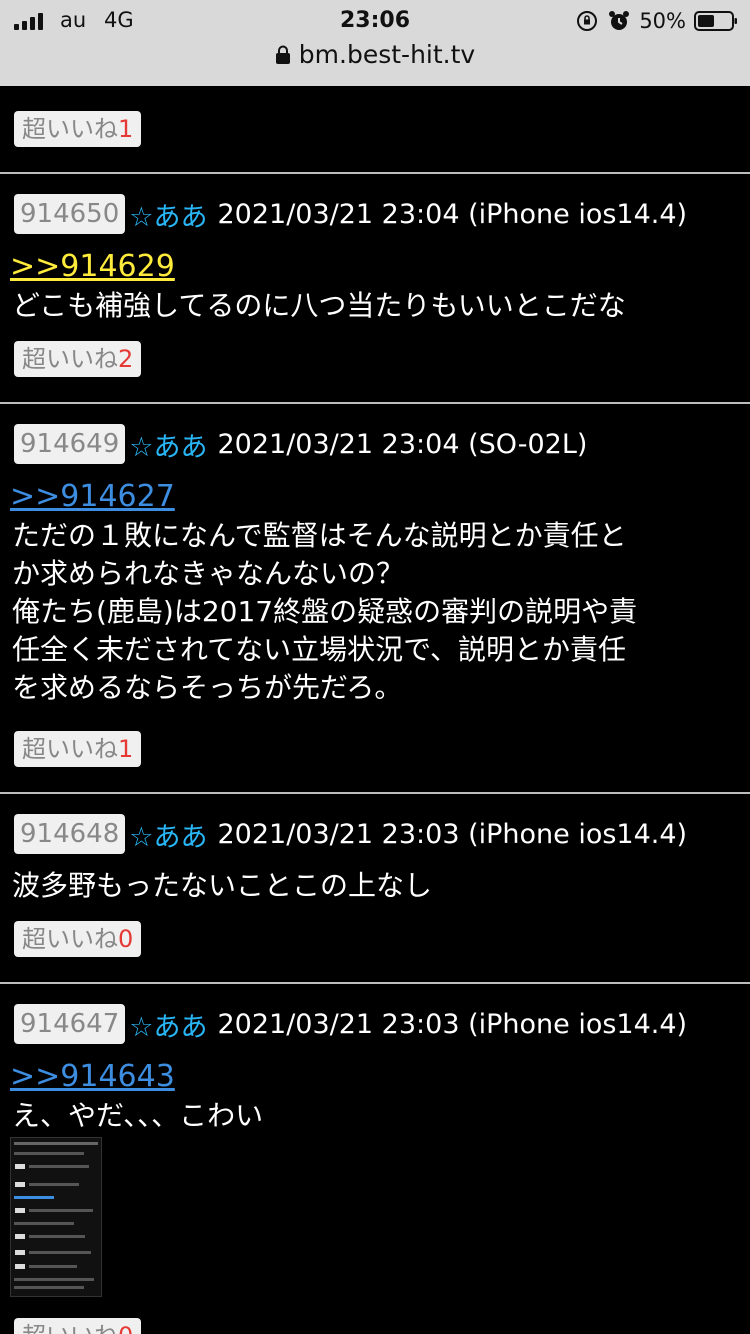  What do you see at coordinates (715, 21) in the screenshot?
I see `battery-icon` at bounding box center [715, 21].